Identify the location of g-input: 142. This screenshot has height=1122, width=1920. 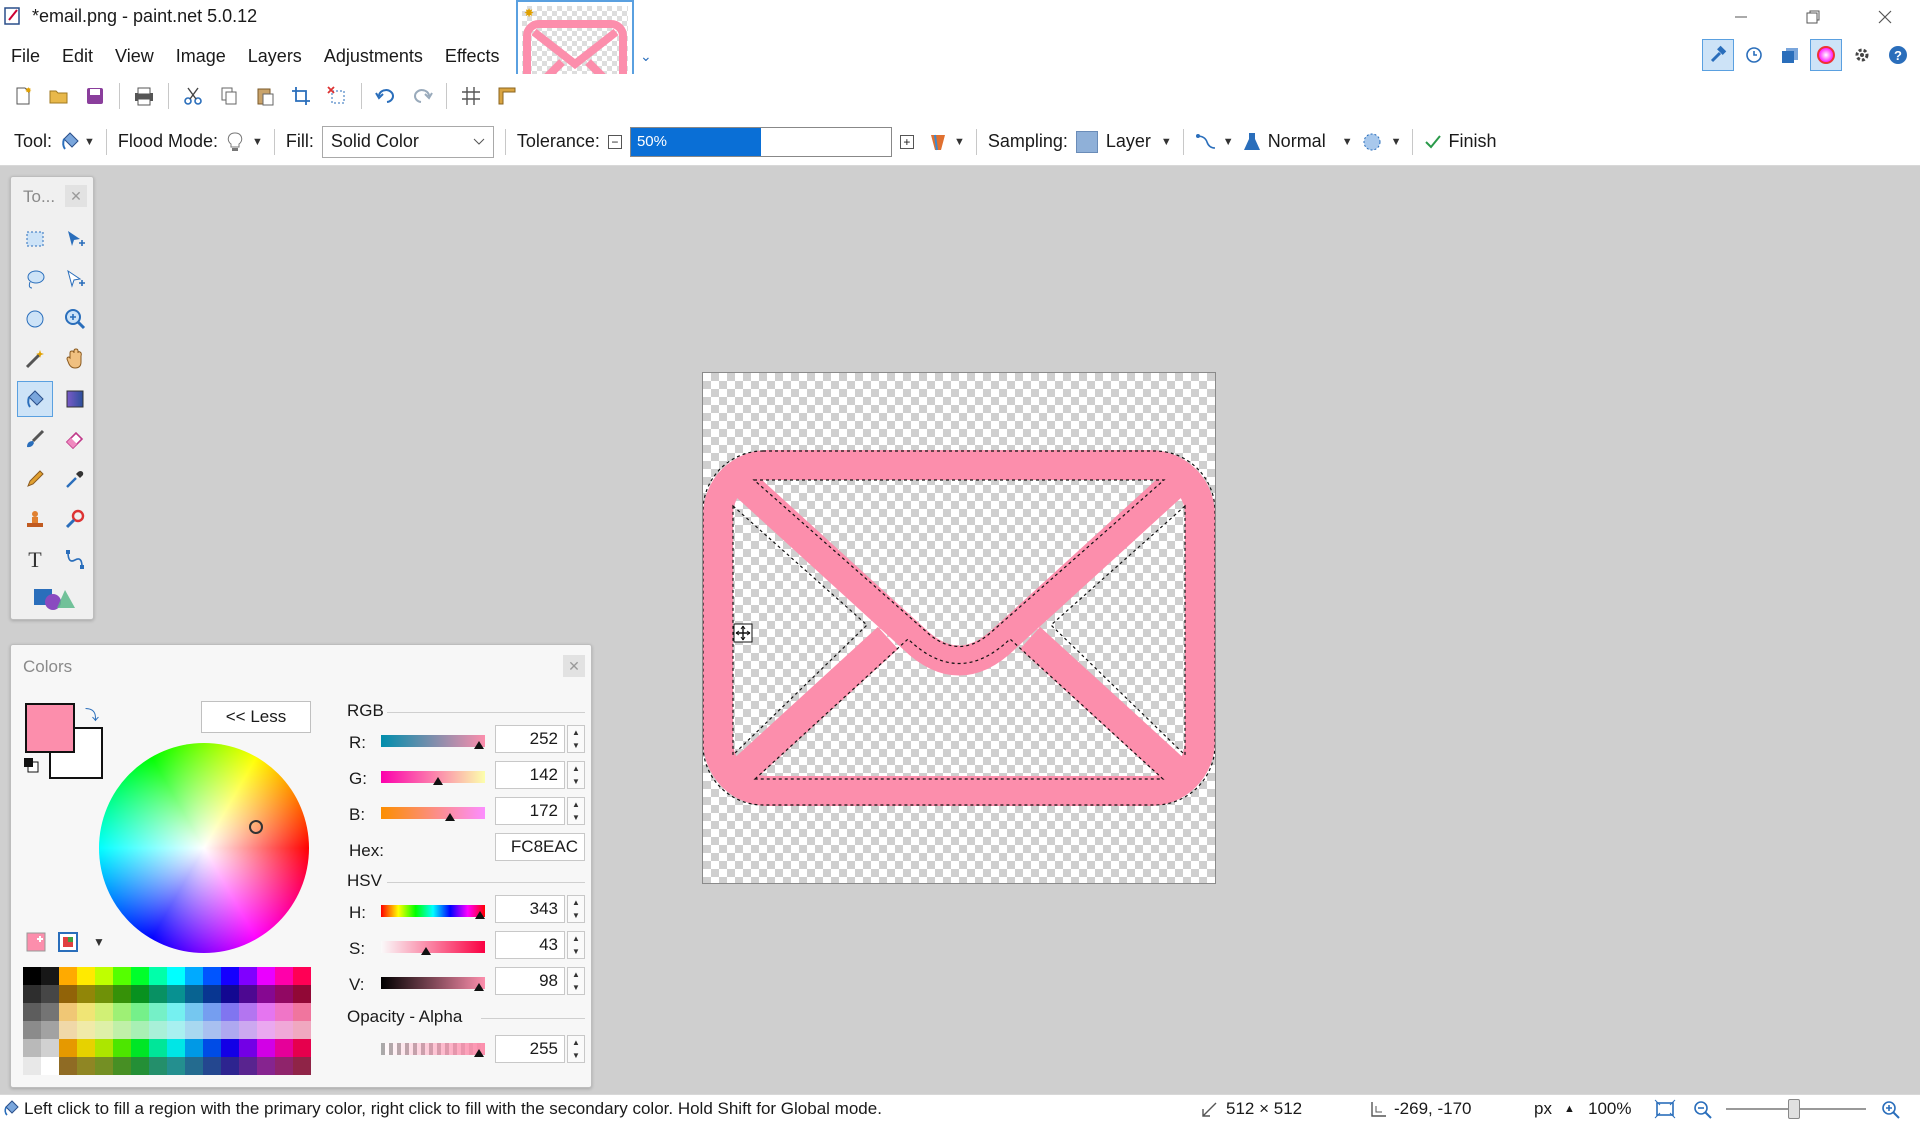
(530, 775).